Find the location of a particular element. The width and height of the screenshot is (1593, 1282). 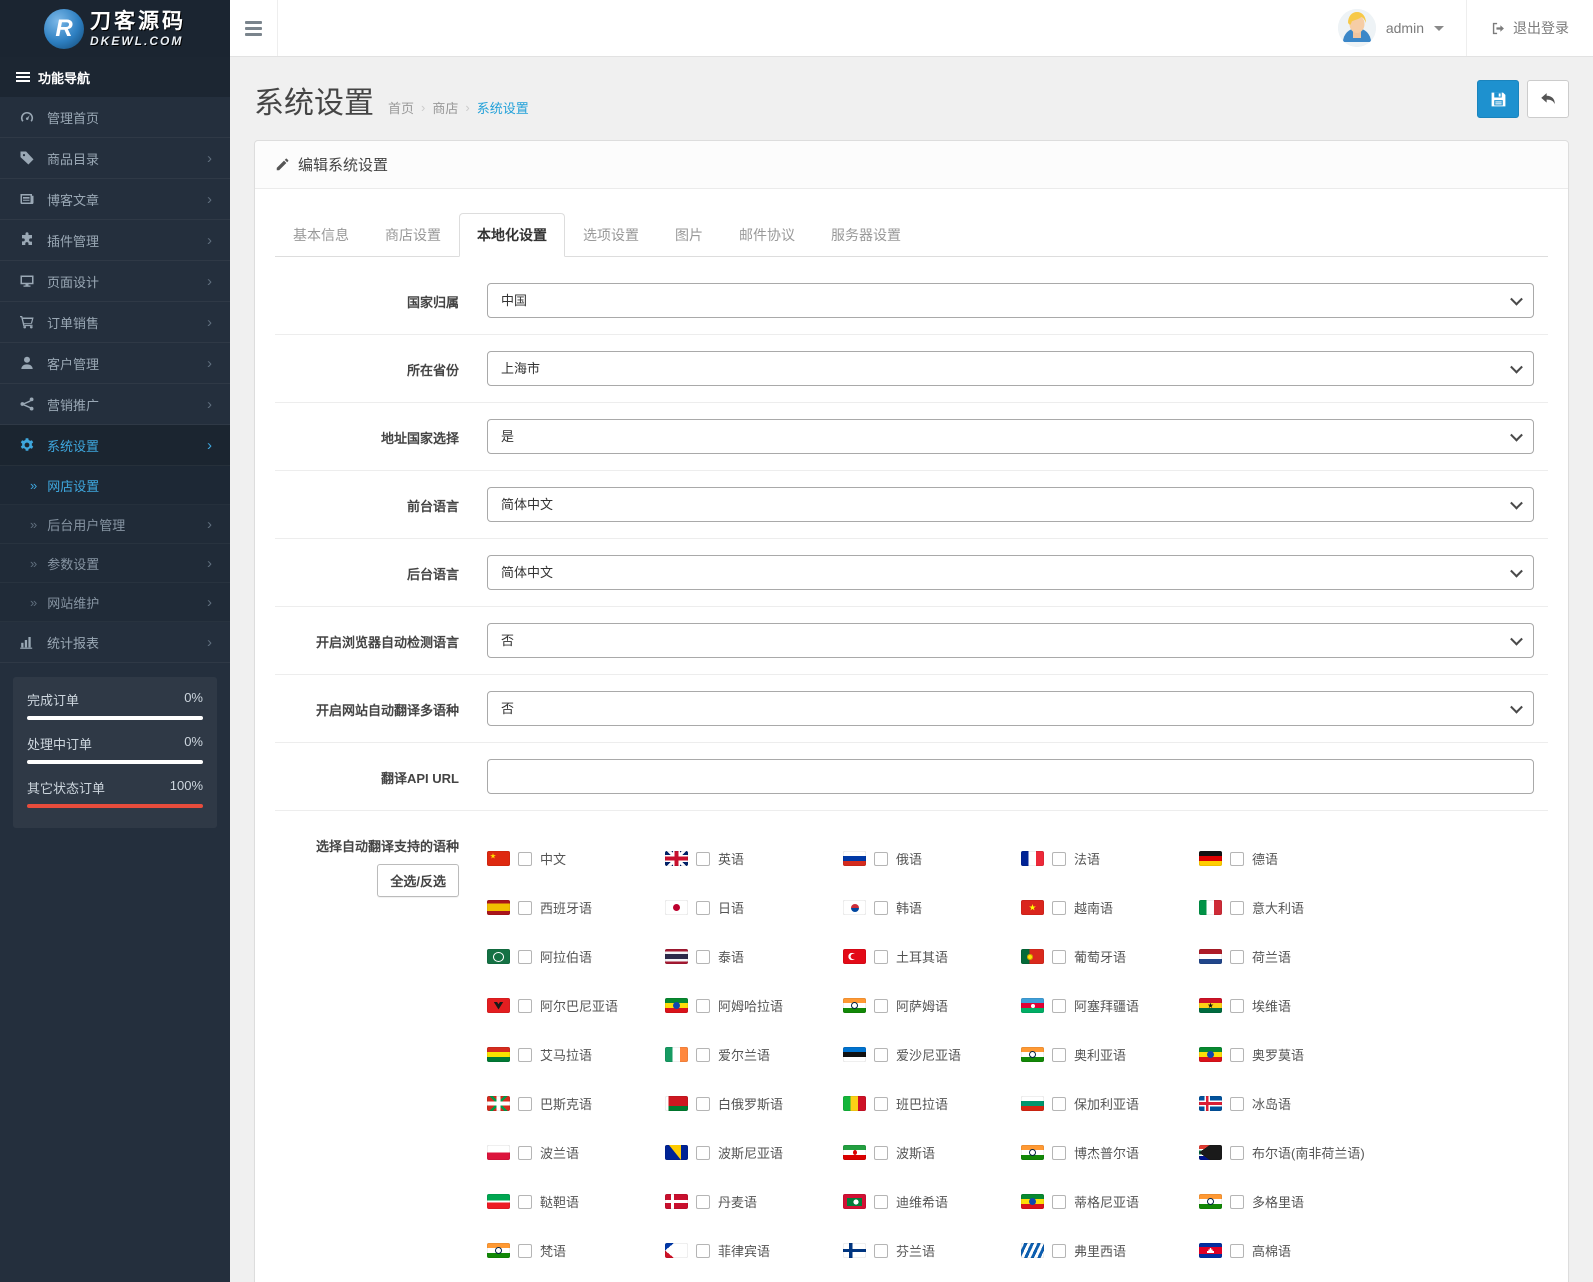

sidebar-subitem-parameters: » 参数设置 › is located at coordinates (115, 563).